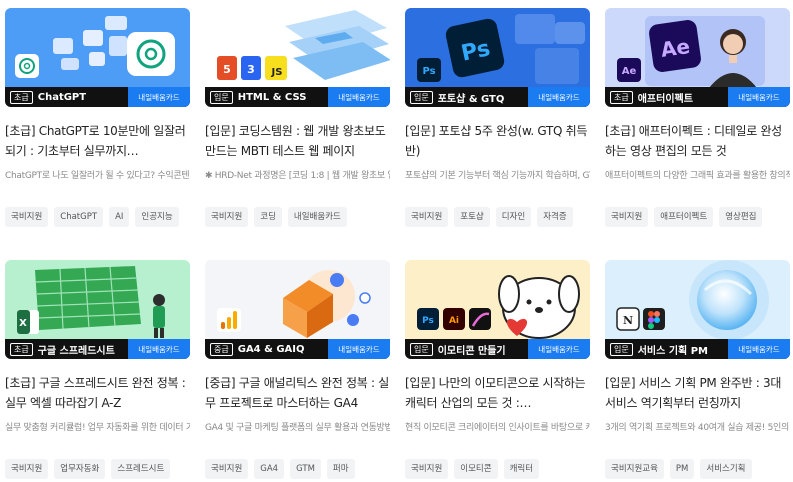 This screenshot has width=793, height=482. What do you see at coordinates (513, 217) in the screenshot?
I see `tag: 디자인` at bounding box center [513, 217].